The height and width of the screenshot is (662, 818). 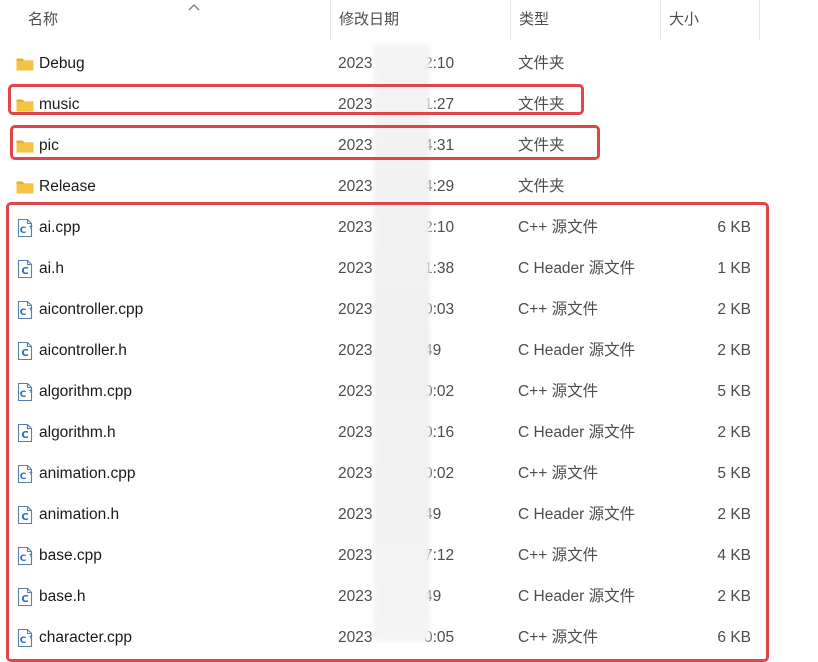 What do you see at coordinates (194, 7) in the screenshot?
I see `sort-ascending-icon` at bounding box center [194, 7].